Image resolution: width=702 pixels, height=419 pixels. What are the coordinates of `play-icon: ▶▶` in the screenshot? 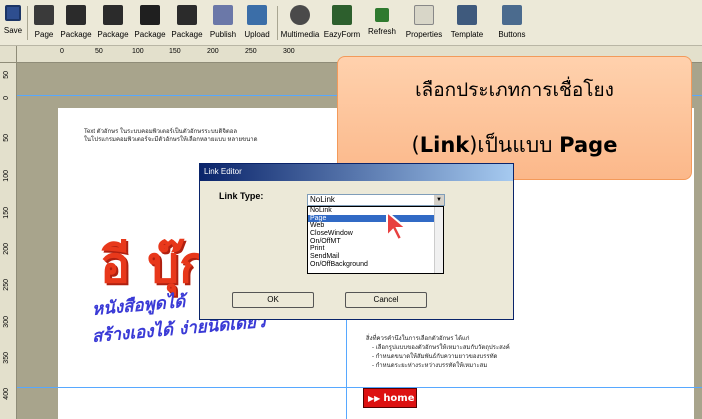 It's located at (374, 398).